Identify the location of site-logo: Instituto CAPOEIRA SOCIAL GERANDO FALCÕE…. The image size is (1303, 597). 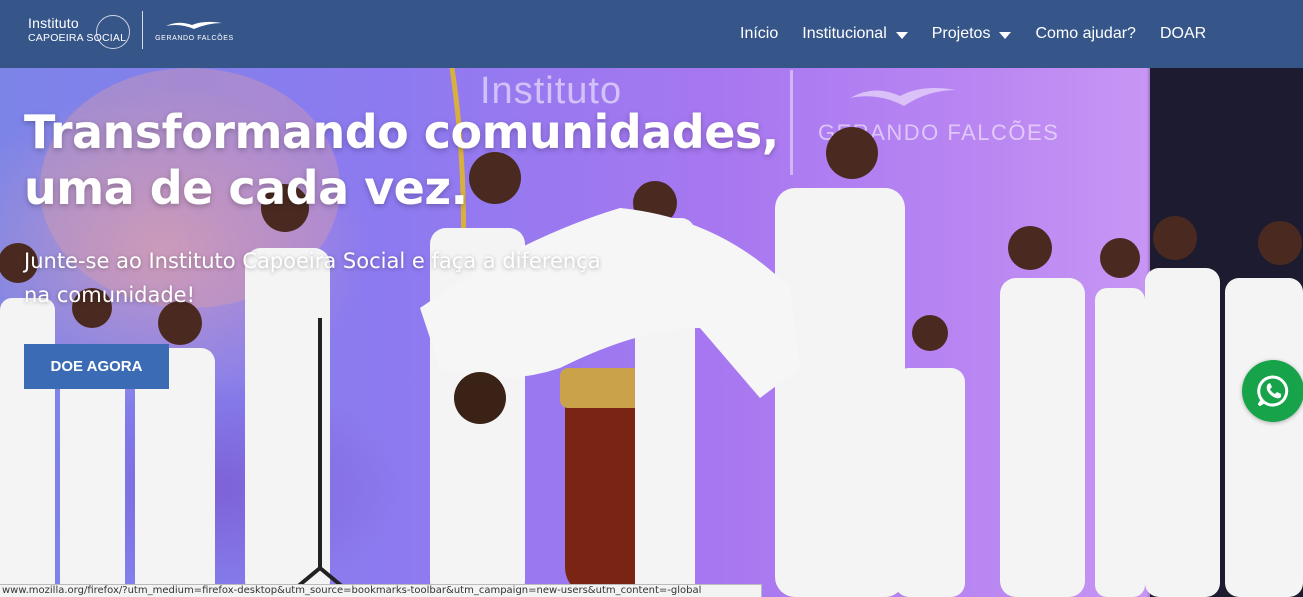
(131, 30).